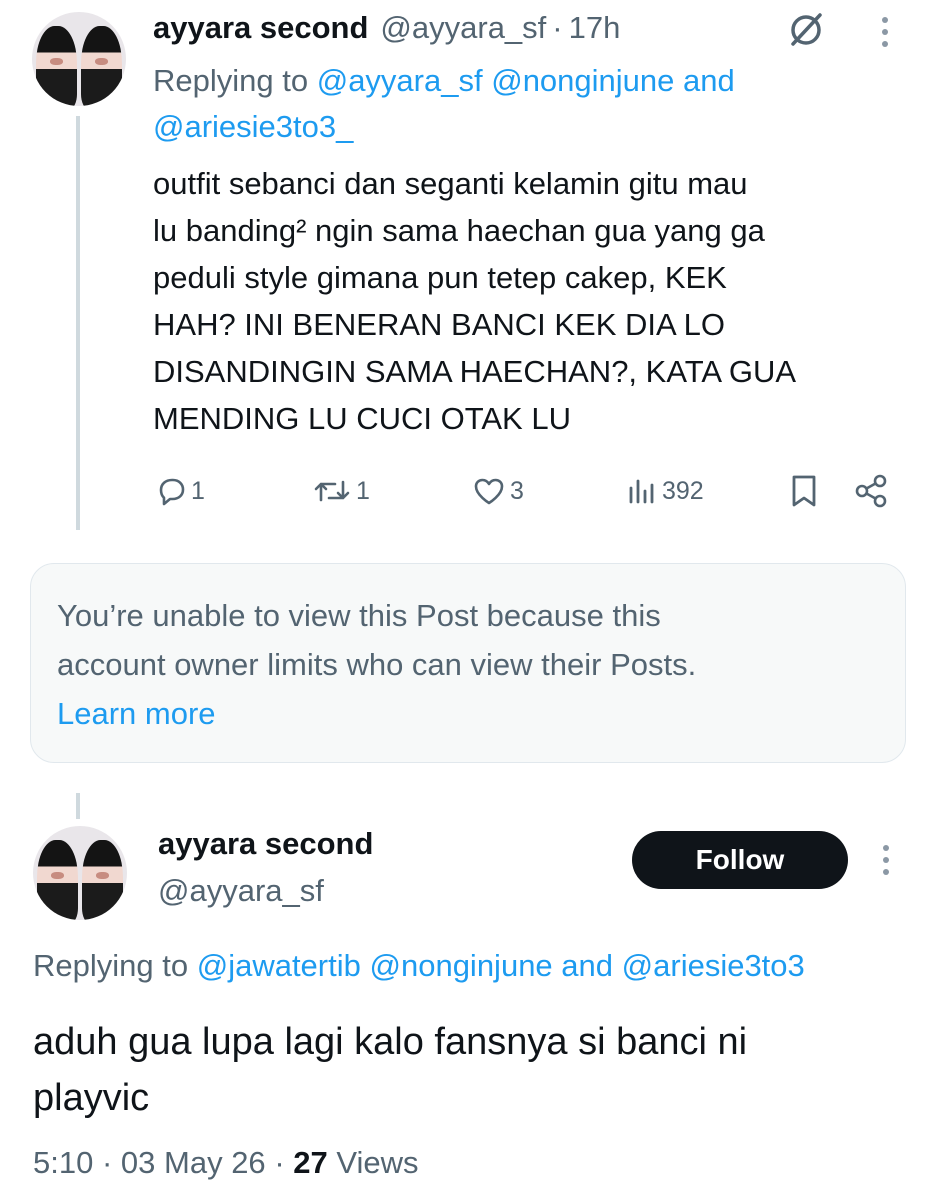  What do you see at coordinates (310, 1162) in the screenshot?
I see `views-count: 27` at bounding box center [310, 1162].